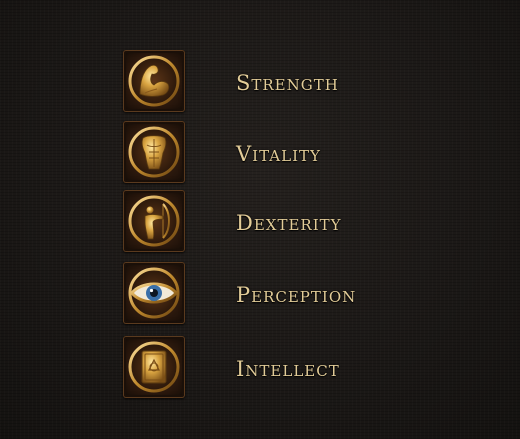 This screenshot has height=439, width=520. I want to click on attribute-row-vitality: Vitality, so click(273, 153).